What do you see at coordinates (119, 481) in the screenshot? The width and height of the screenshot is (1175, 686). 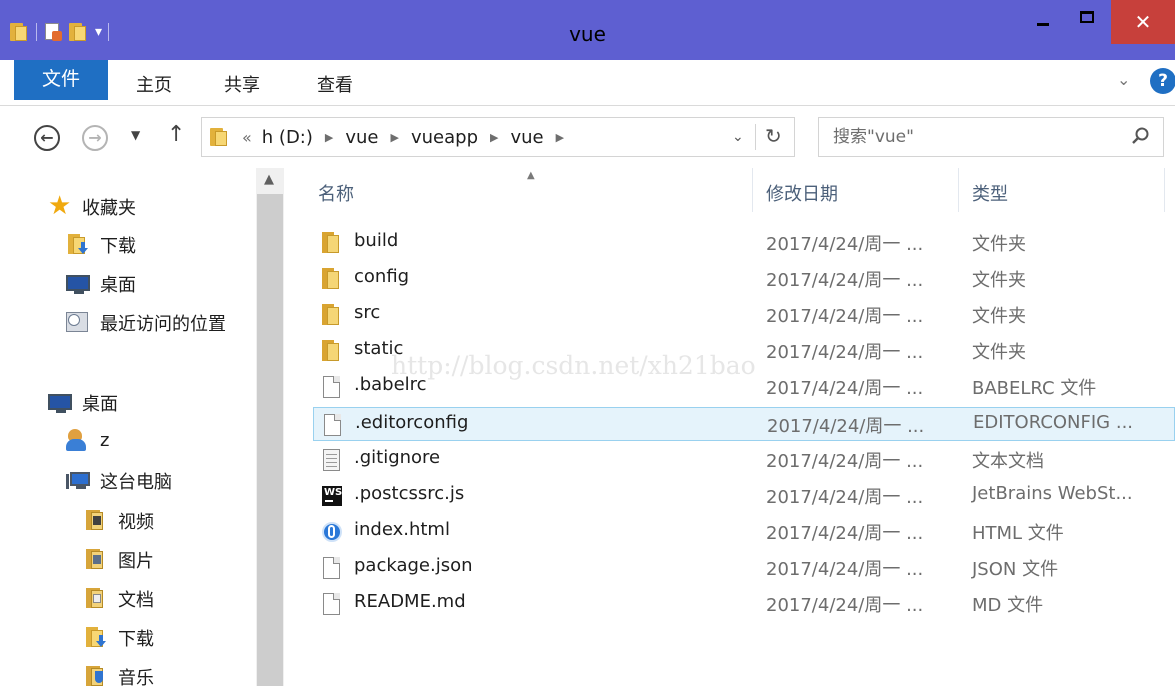 I see `nav-this-pc: 这台电脑` at bounding box center [119, 481].